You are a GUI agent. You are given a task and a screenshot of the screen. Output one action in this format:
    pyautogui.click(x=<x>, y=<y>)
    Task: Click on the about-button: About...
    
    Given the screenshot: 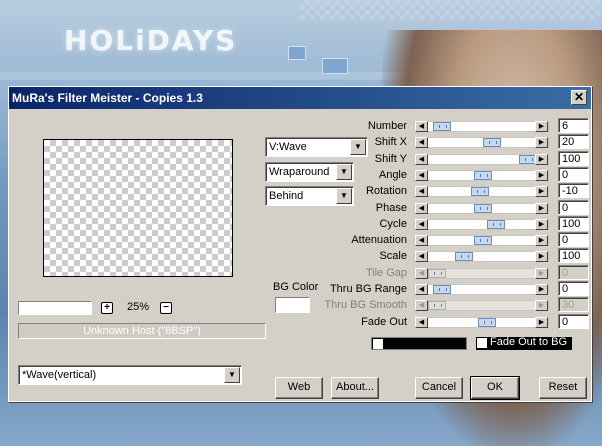 What is the action you would take?
    pyautogui.click(x=355, y=388)
    